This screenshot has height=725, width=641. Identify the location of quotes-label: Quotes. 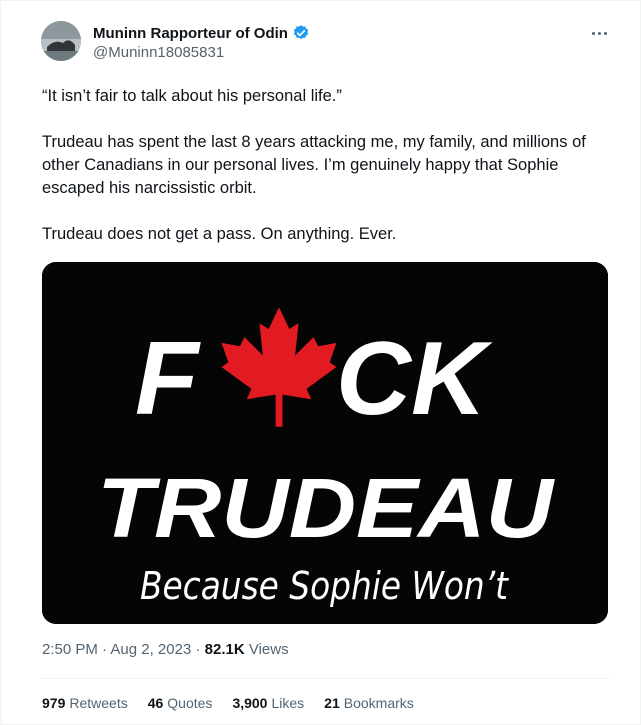
(190, 703).